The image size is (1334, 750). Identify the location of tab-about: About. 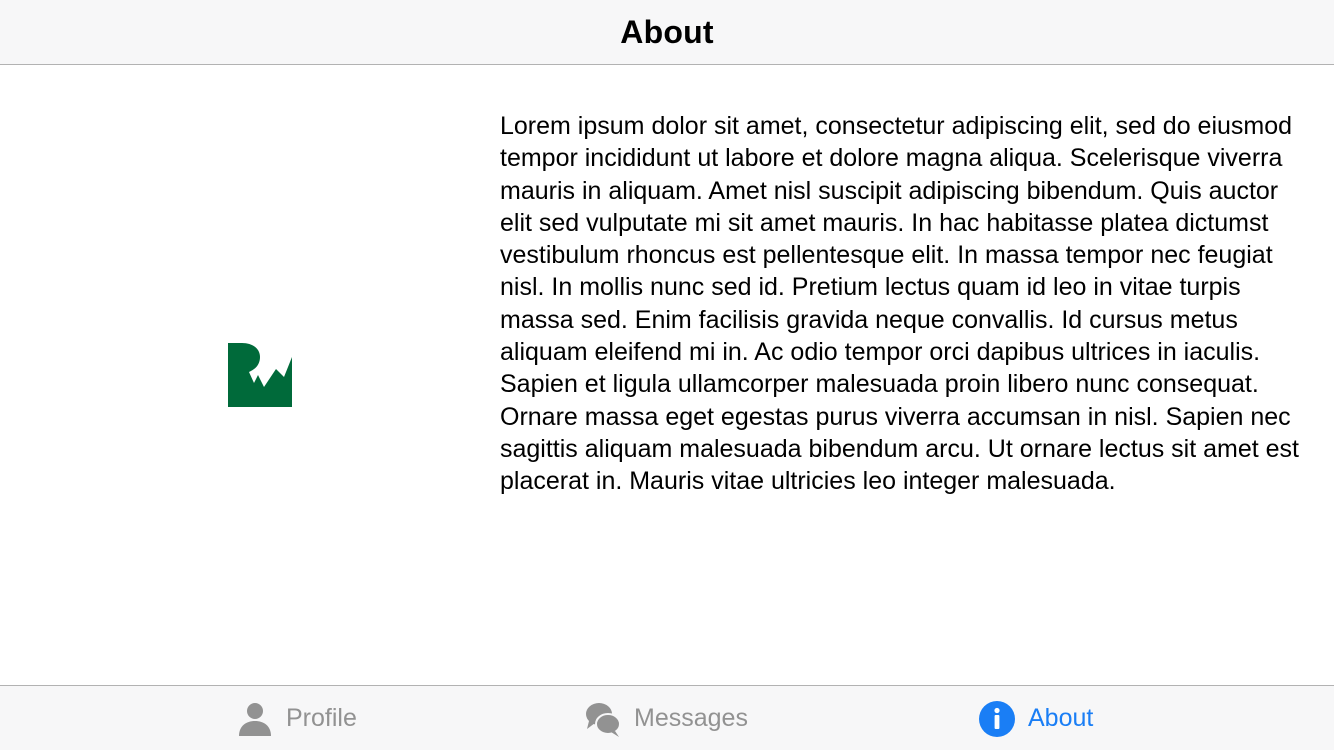
(1035, 718).